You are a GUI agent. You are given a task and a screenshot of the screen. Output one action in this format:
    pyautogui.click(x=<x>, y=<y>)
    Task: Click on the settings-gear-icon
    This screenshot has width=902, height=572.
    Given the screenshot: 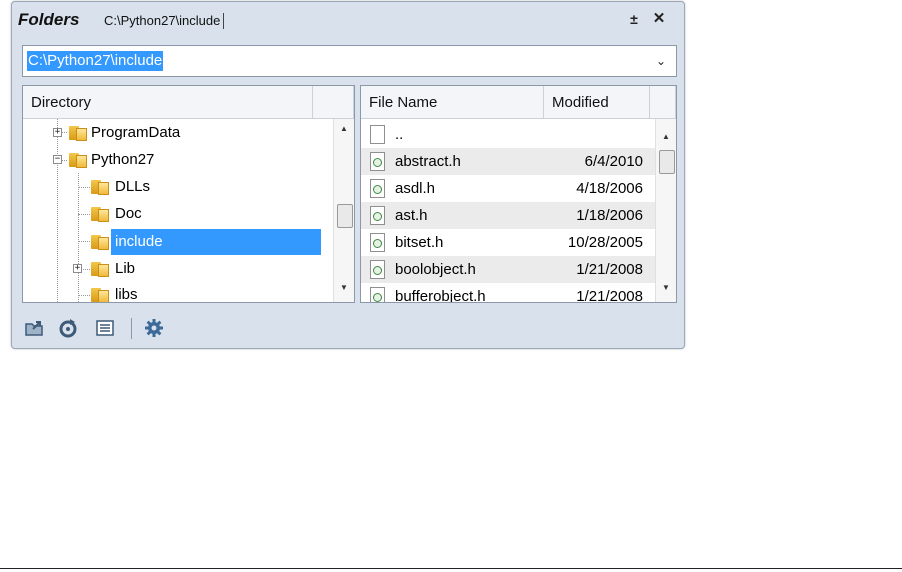 What is the action you would take?
    pyautogui.click(x=154, y=328)
    